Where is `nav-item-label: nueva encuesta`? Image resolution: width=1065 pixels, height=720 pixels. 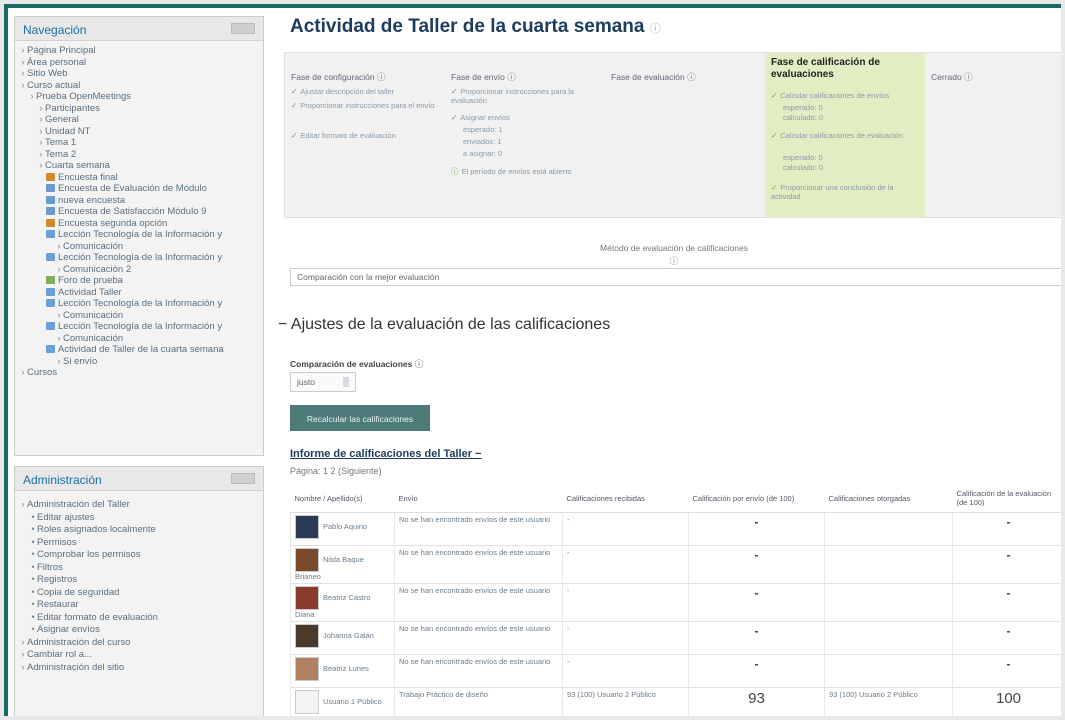 nav-item-label: nueva encuesta is located at coordinates (92, 200).